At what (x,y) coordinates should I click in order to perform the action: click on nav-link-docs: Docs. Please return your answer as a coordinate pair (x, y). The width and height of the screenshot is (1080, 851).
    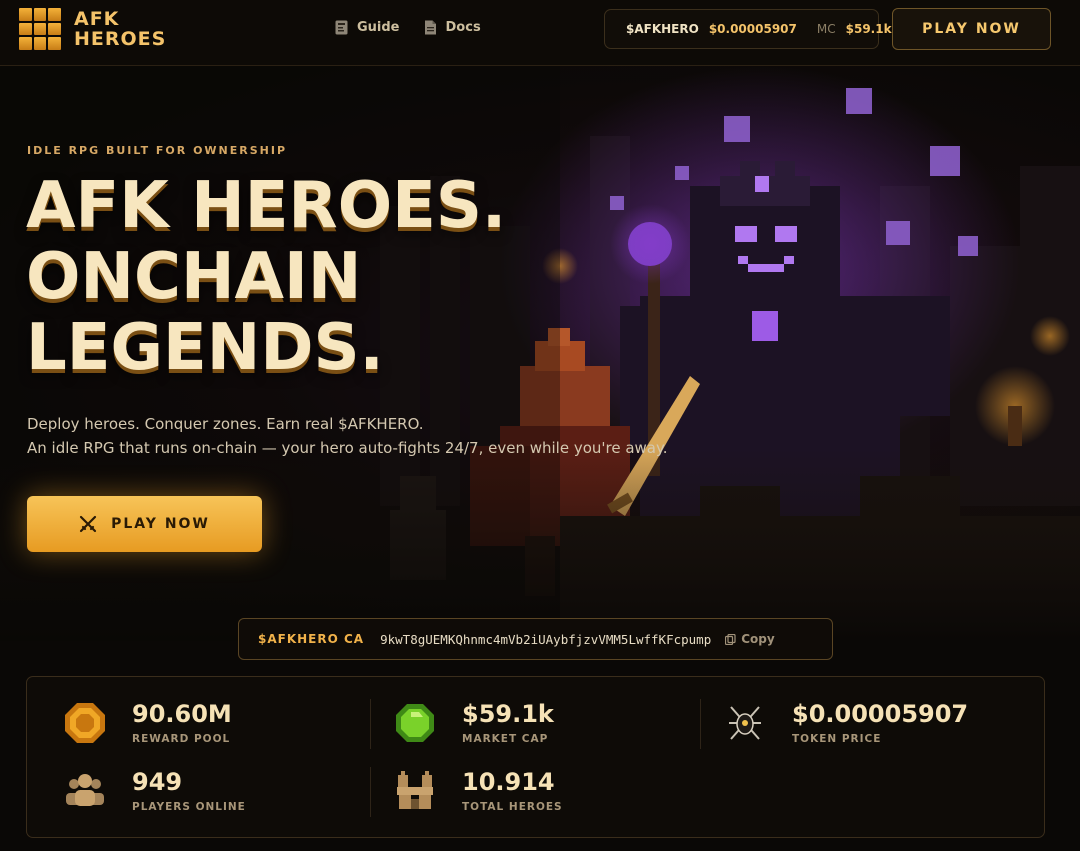
    Looking at the image, I should click on (452, 27).